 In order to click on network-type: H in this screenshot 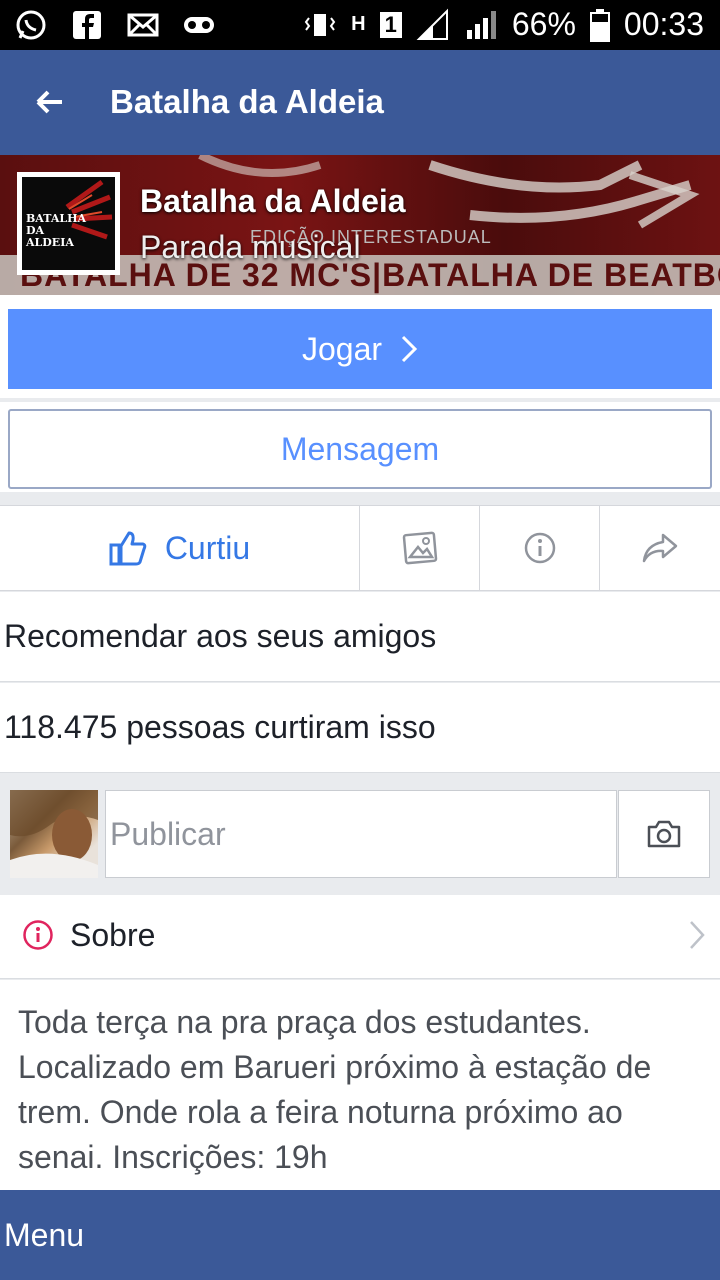, I will do `click(358, 24)`.